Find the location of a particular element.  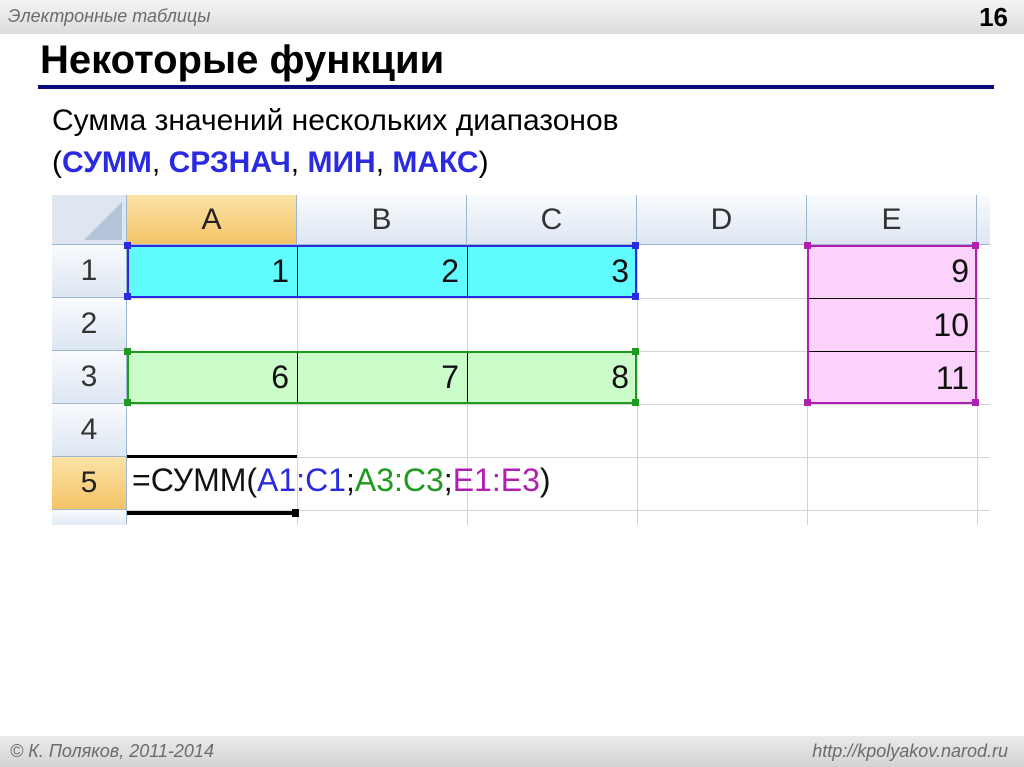

select-all-corner is located at coordinates (89, 220).